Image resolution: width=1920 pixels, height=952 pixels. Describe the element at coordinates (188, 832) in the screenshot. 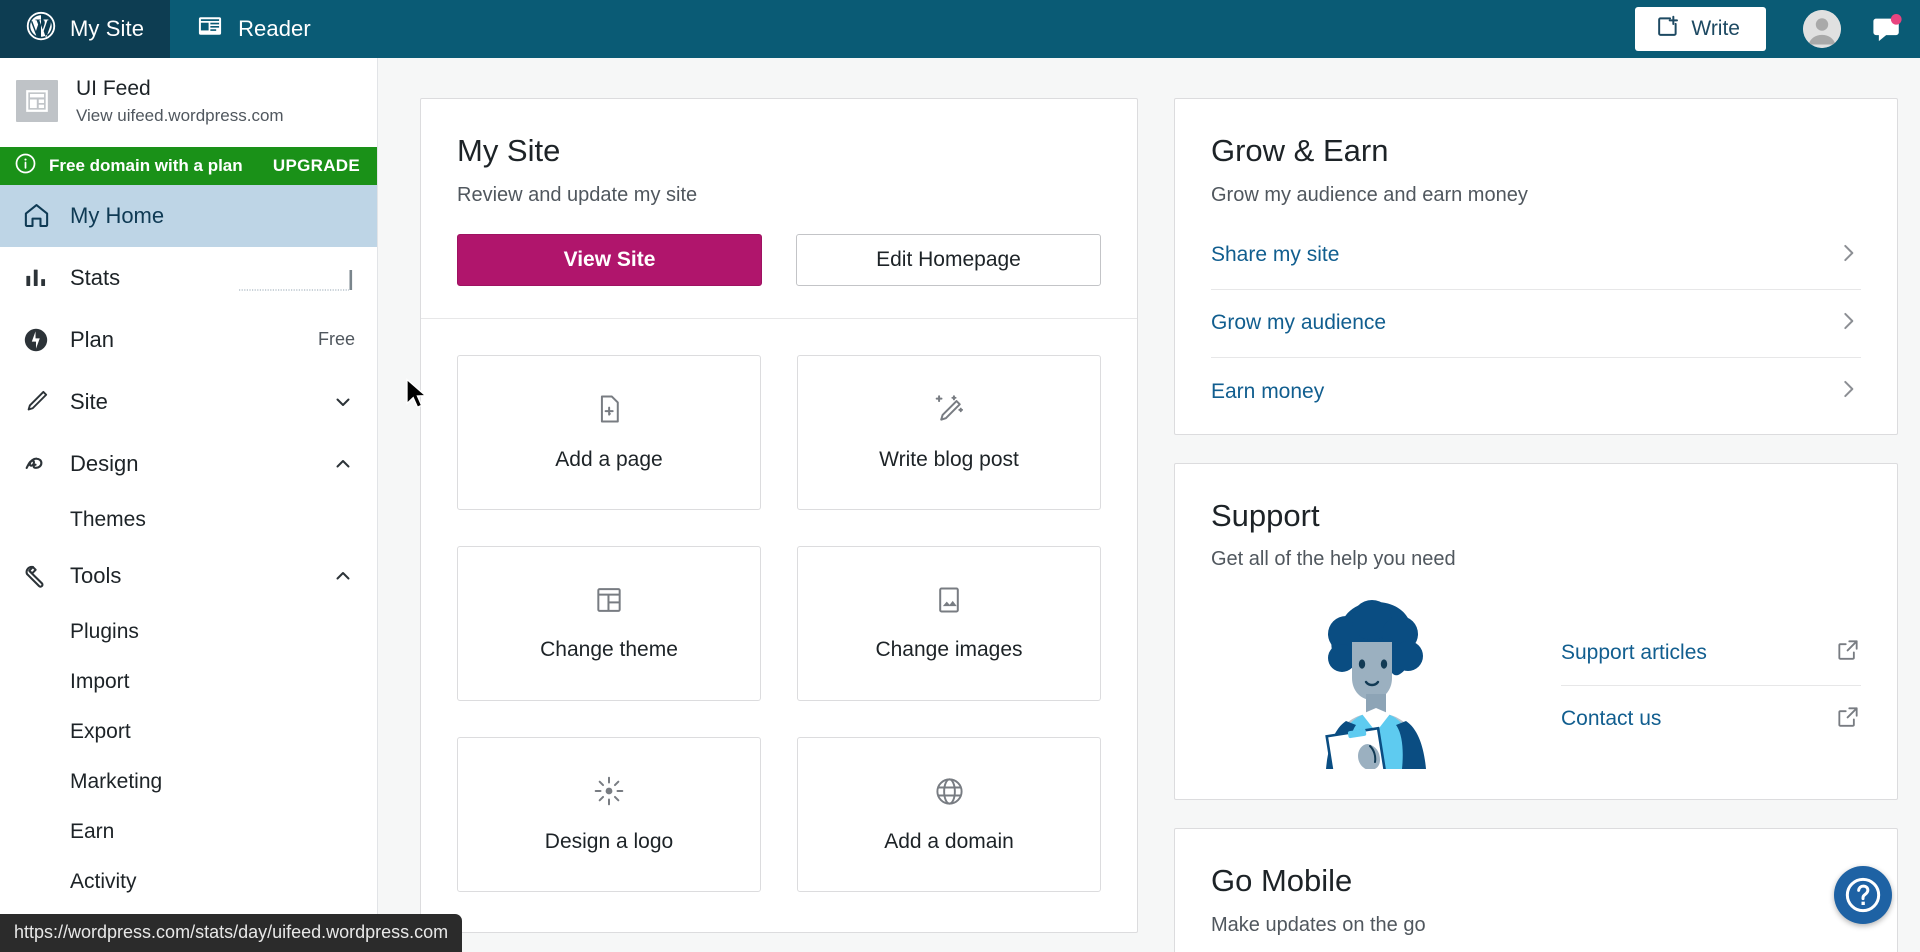

I see `sidebar-item-earn: Earn` at that location.